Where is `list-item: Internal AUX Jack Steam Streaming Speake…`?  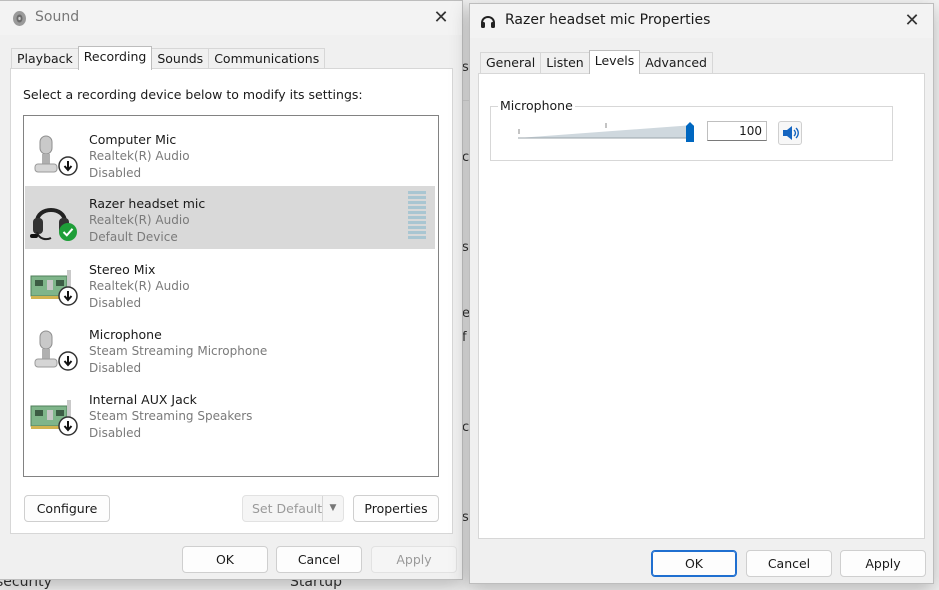 list-item: Internal AUX Jack Steam Streaming Speake… is located at coordinates (230, 414).